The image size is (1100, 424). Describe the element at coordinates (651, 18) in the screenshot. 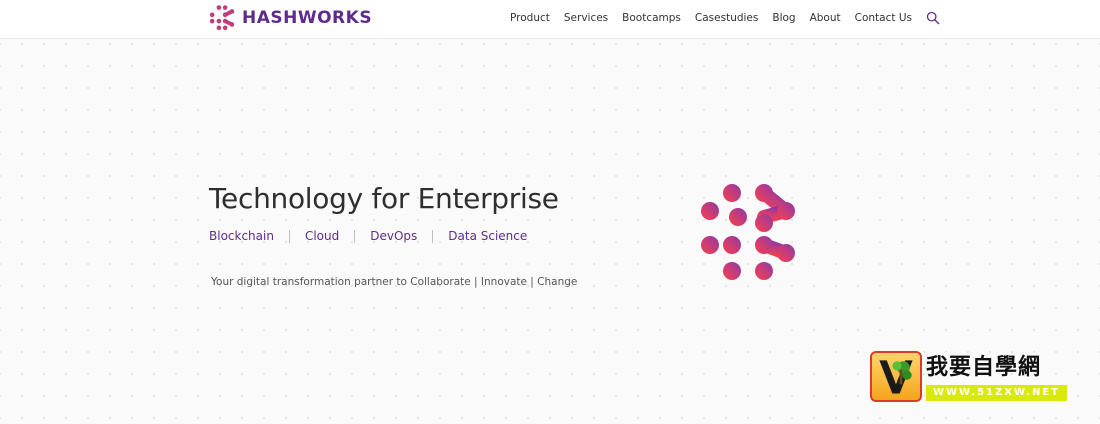

I see `nav-item-bootcamps: Bootcamps` at that location.